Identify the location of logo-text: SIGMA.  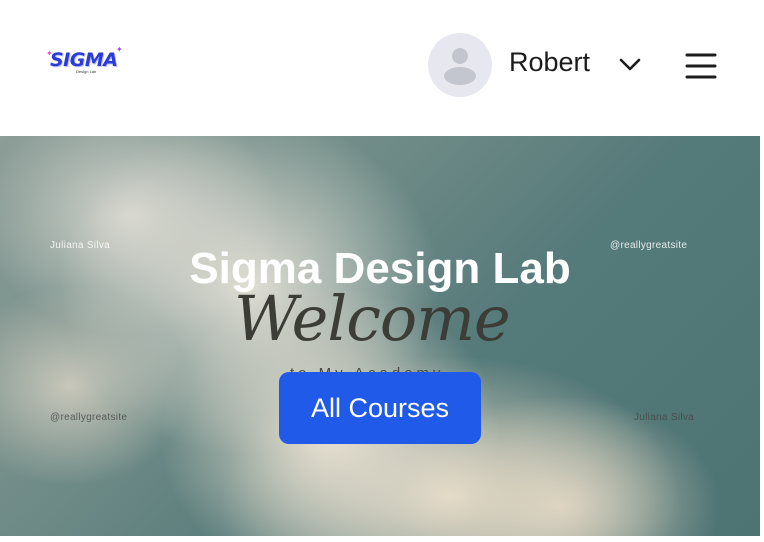
(84, 60).